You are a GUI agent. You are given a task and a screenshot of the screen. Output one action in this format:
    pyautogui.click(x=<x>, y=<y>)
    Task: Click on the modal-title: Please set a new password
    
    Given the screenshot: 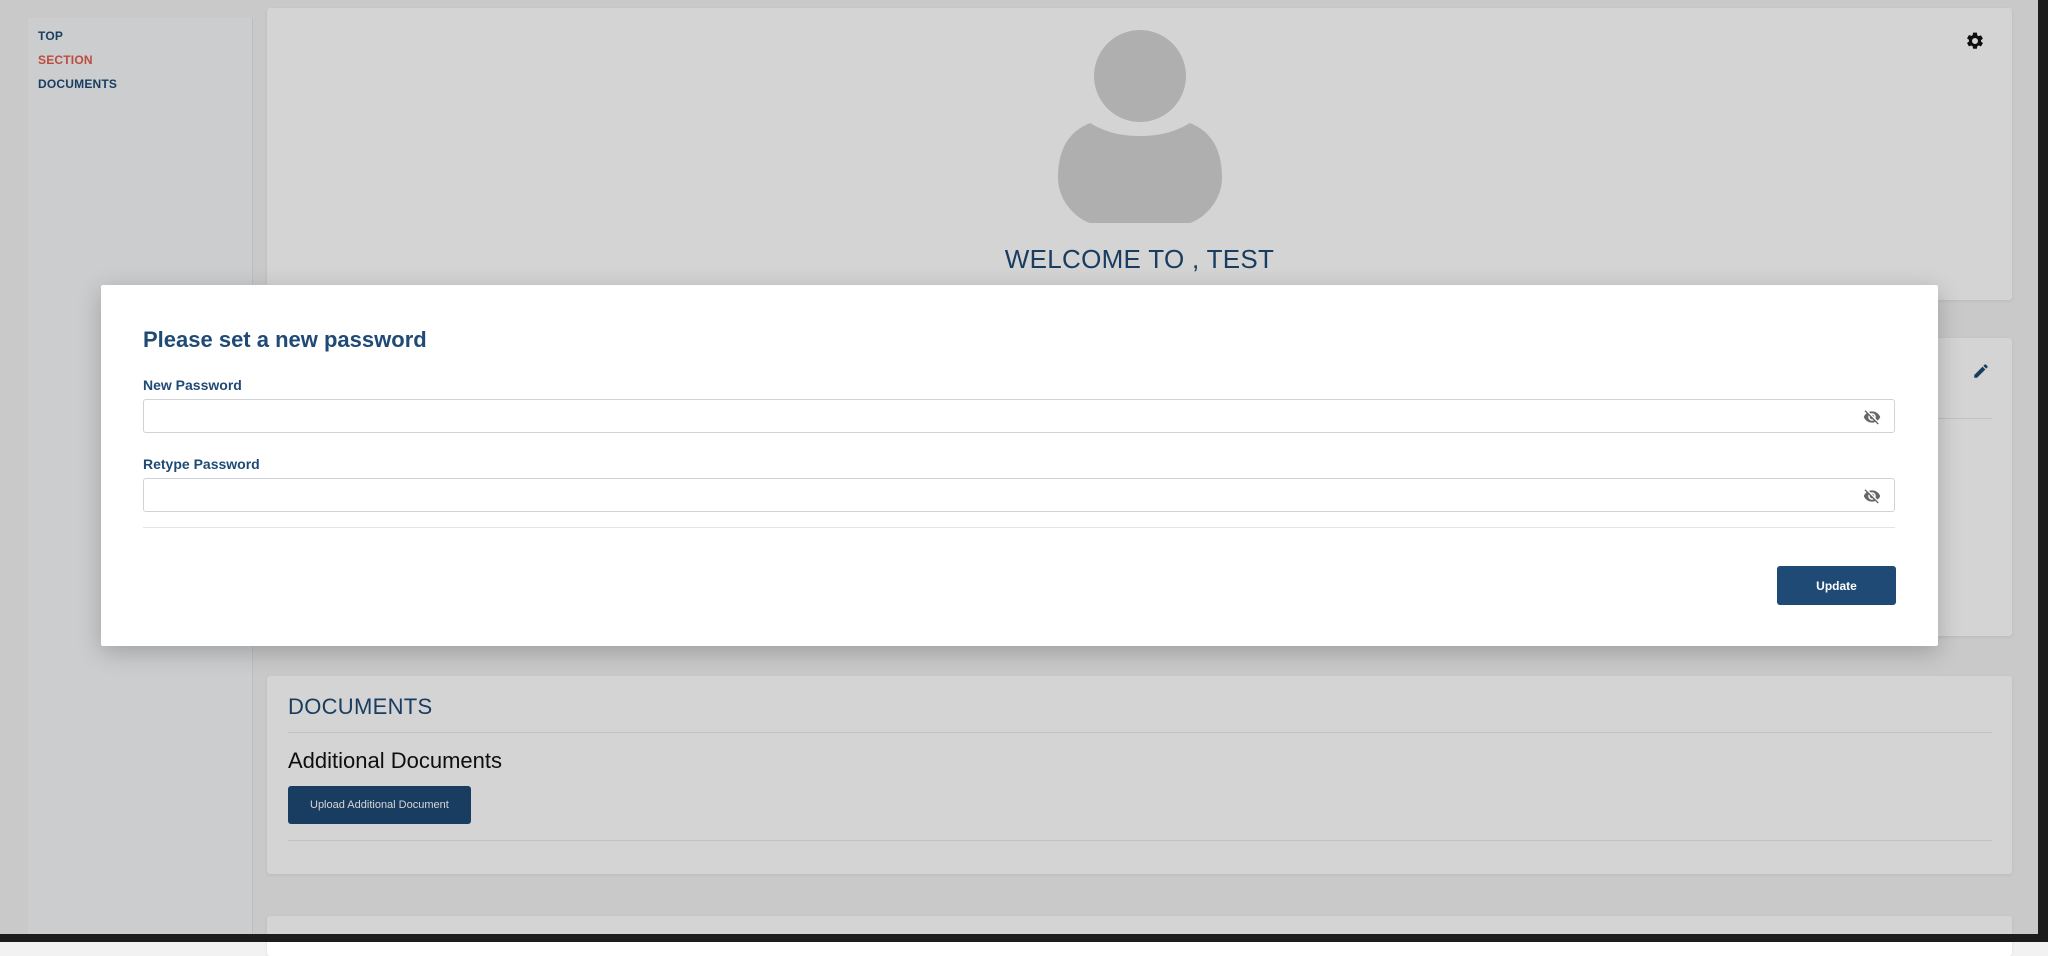 What is the action you would take?
    pyautogui.click(x=285, y=339)
    